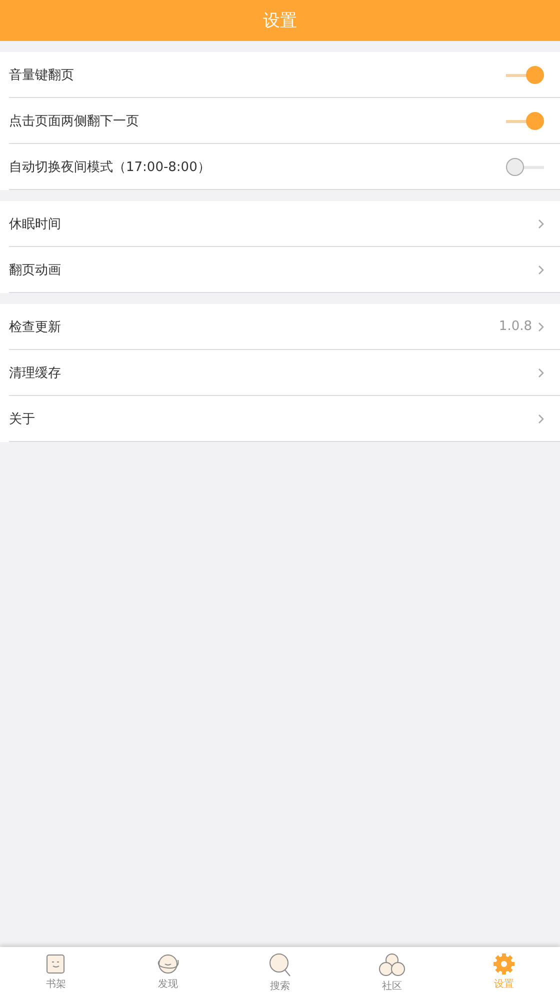 The height and width of the screenshot is (993, 560). I want to click on settings-icon, so click(504, 964).